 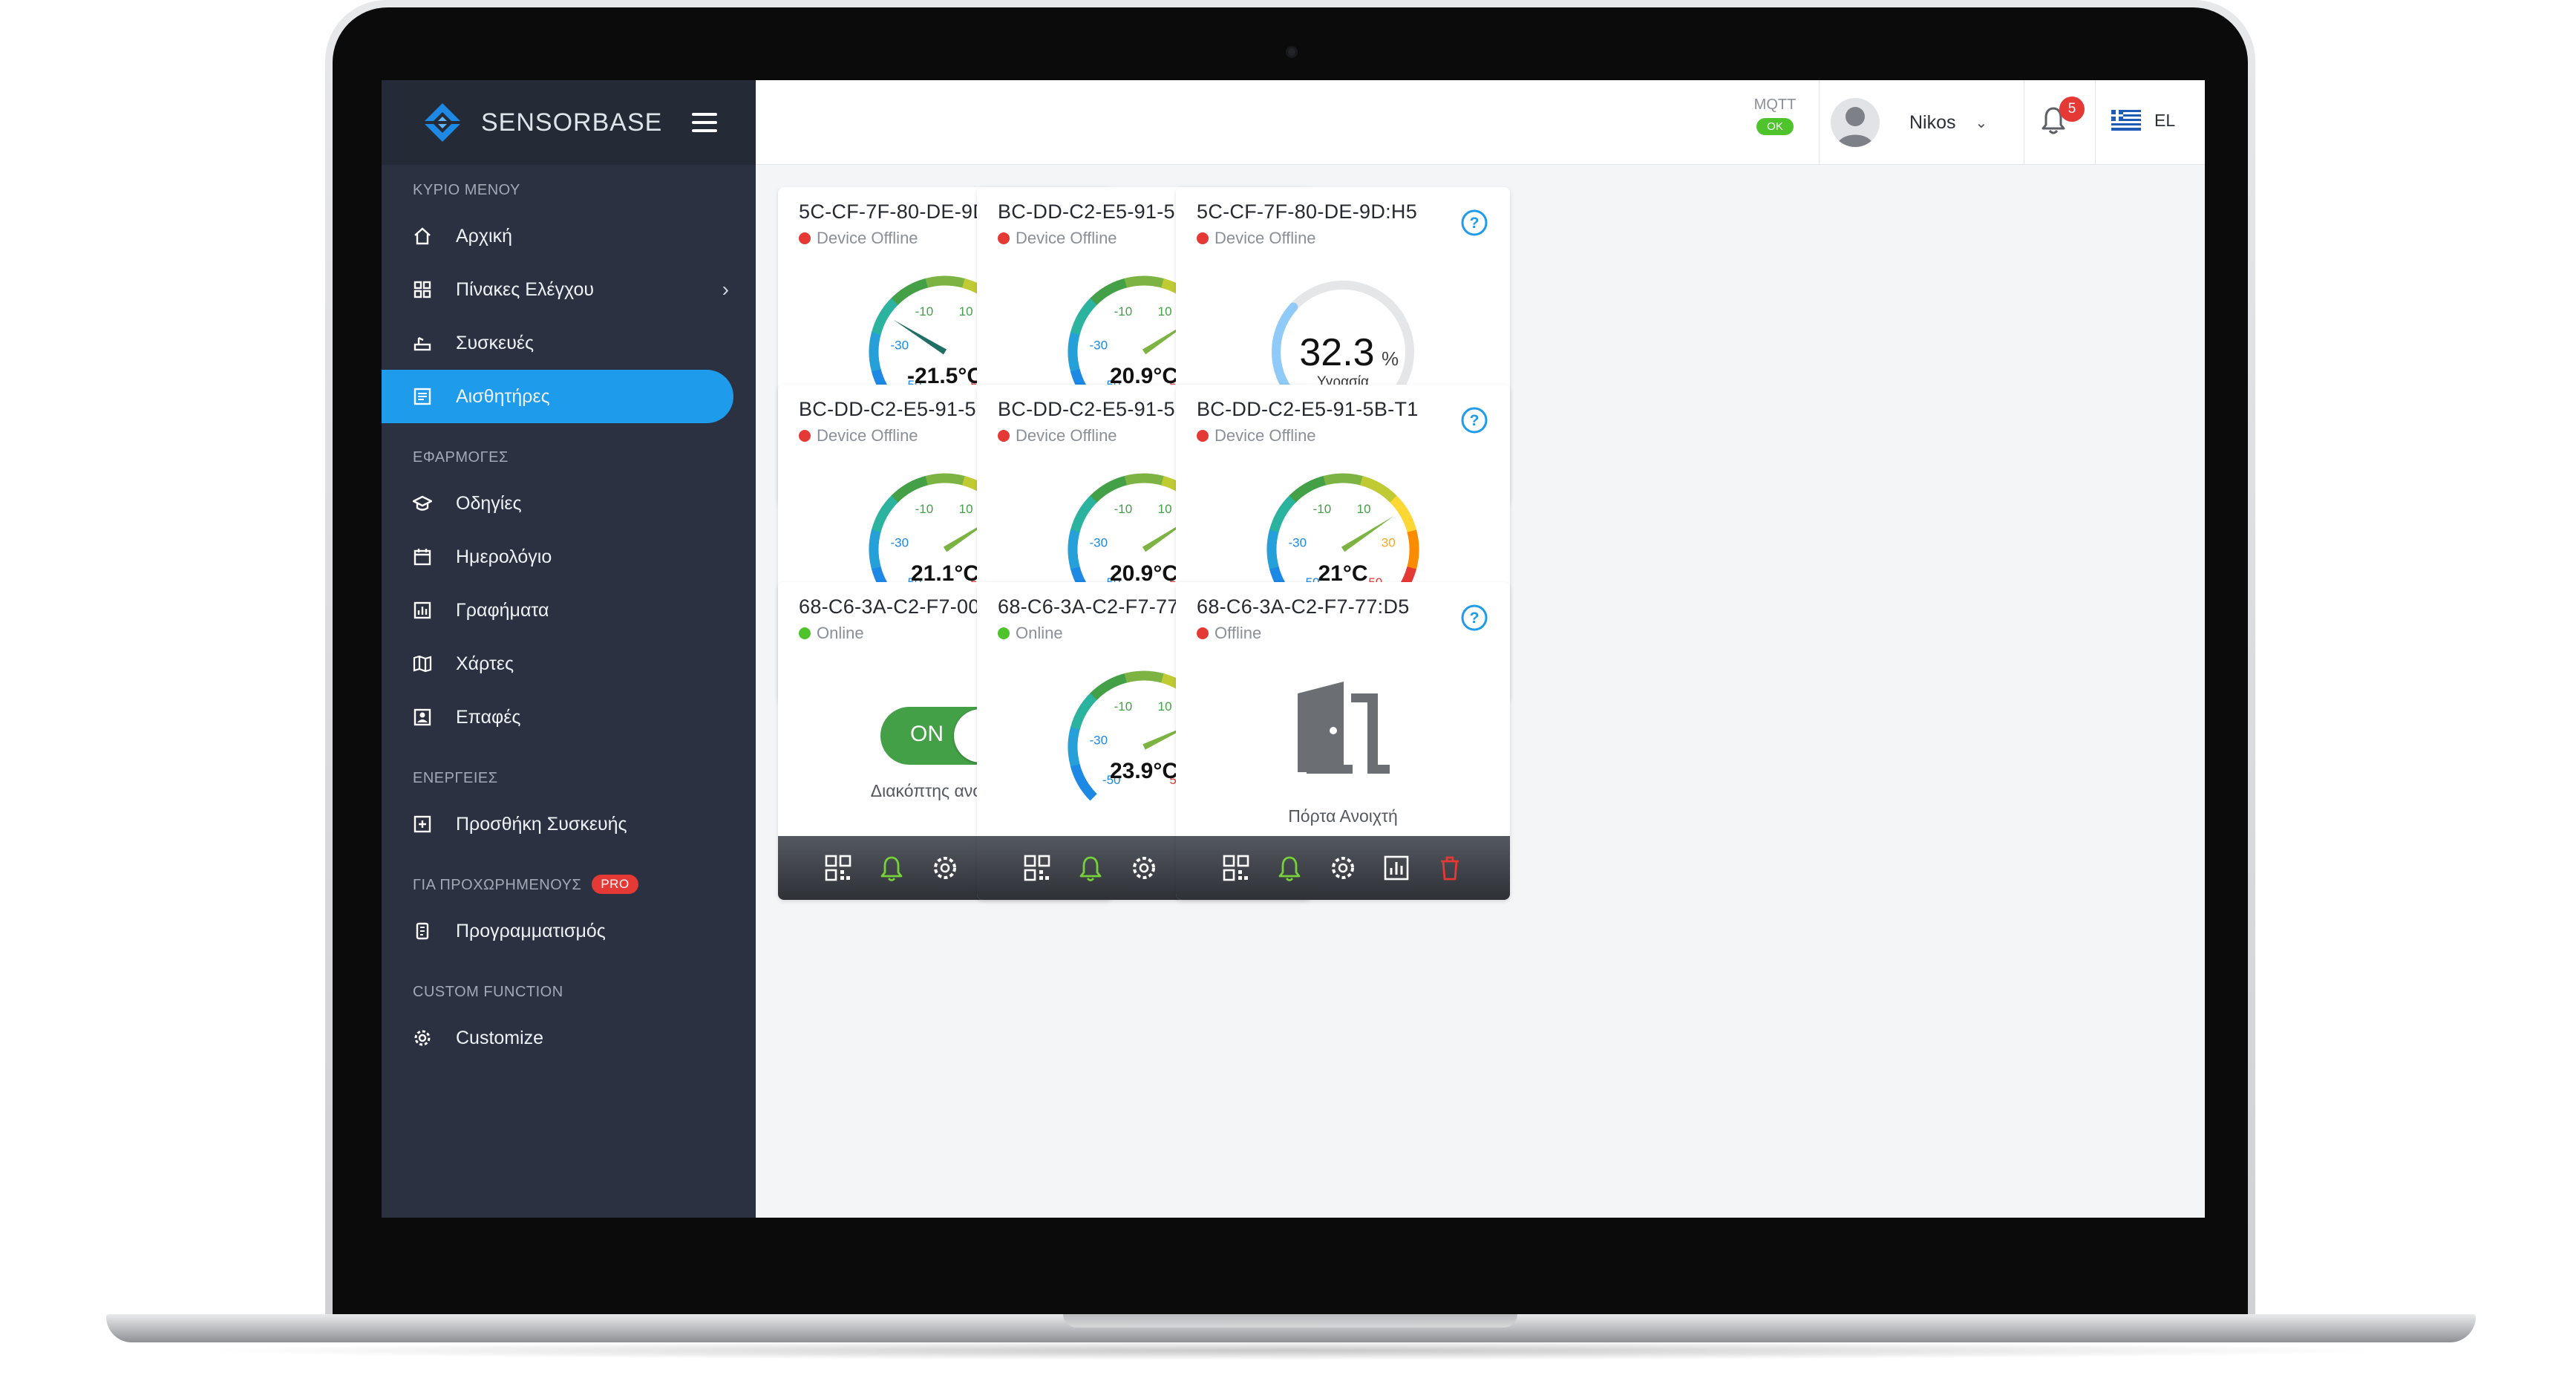 What do you see at coordinates (525, 289) in the screenshot?
I see `sidebar-item-label: Πίνακες Ελέγχου` at bounding box center [525, 289].